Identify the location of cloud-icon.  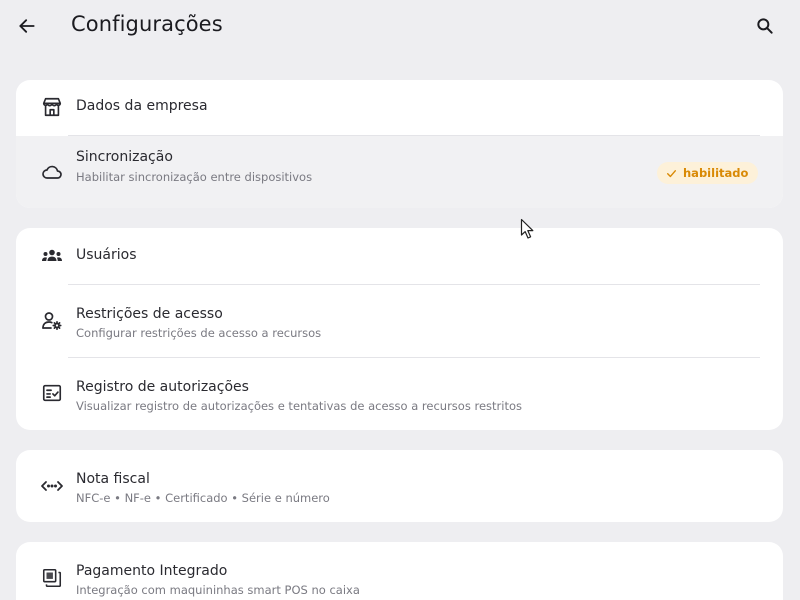
(52, 172).